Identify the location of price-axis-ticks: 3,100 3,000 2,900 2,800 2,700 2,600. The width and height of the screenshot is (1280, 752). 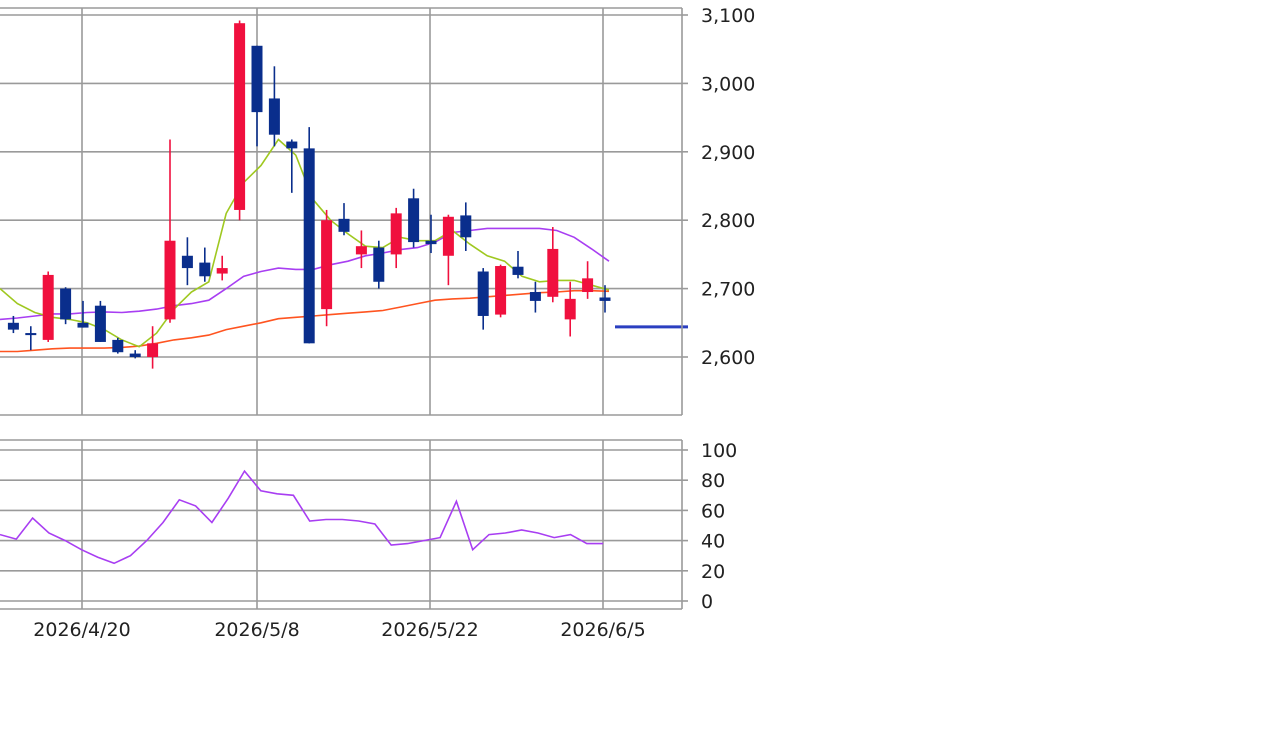
(718, 187).